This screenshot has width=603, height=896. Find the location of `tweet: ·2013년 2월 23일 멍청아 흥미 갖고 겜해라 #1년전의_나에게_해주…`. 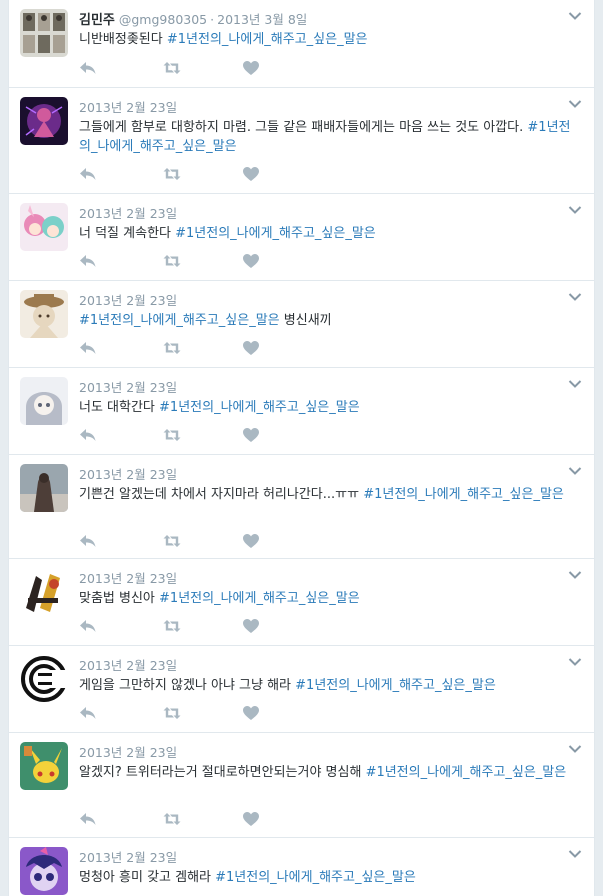

tweet: ·2013년 2월 23일 멍청아 흥미 갖고 겜해라 #1년전의_나에게_해주… is located at coordinates (301, 867).